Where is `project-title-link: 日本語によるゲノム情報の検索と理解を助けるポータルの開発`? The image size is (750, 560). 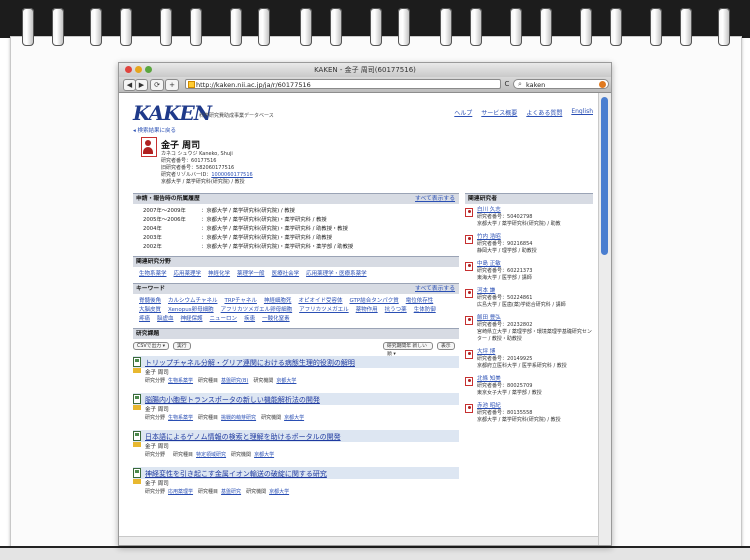 project-title-link: 日本語によるゲノム情報の検索と理解を助けるポータルの開発 is located at coordinates (243, 437).